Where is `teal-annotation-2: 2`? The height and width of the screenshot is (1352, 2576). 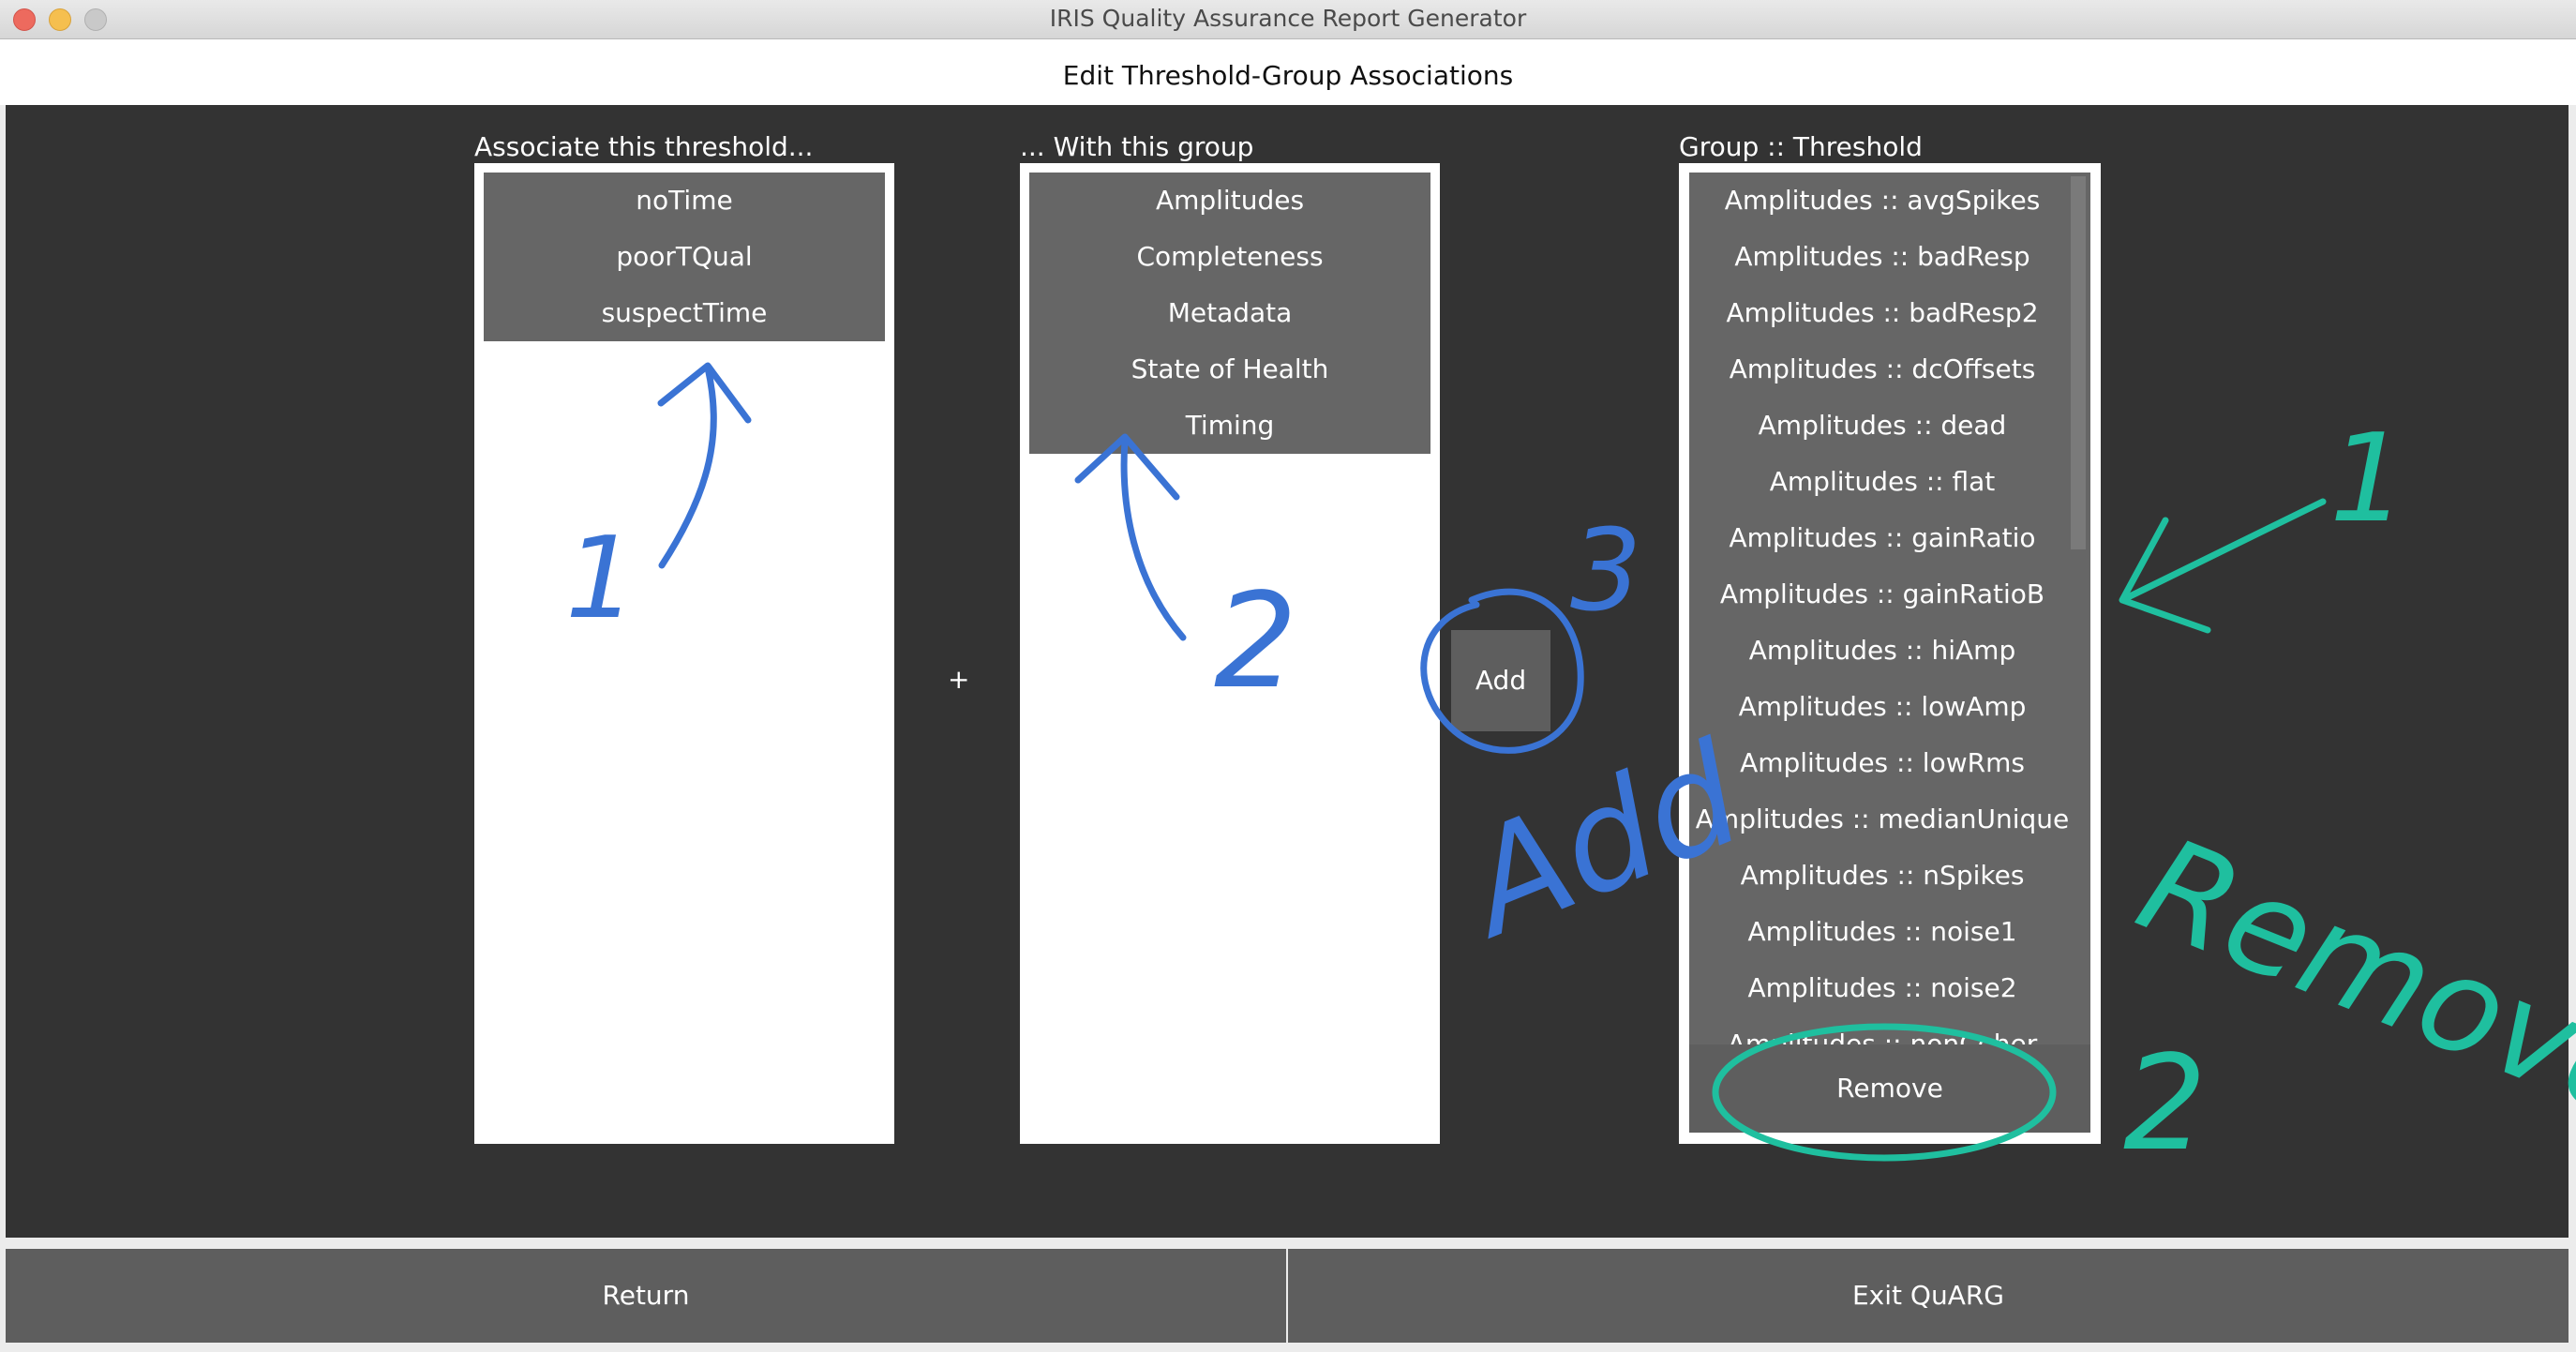 teal-annotation-2: 2 is located at coordinates (2165, 1104).